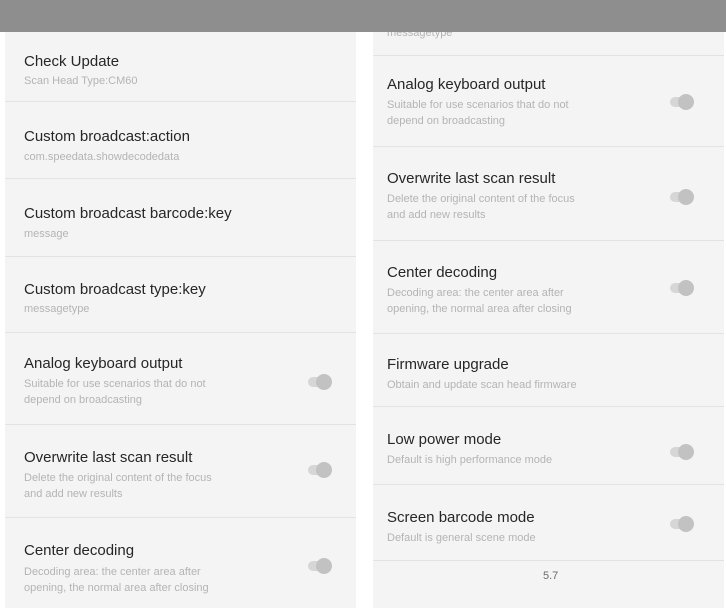 This screenshot has width=726, height=608. What do you see at coordinates (551, 576) in the screenshot?
I see `version-label: 5.7` at bounding box center [551, 576].